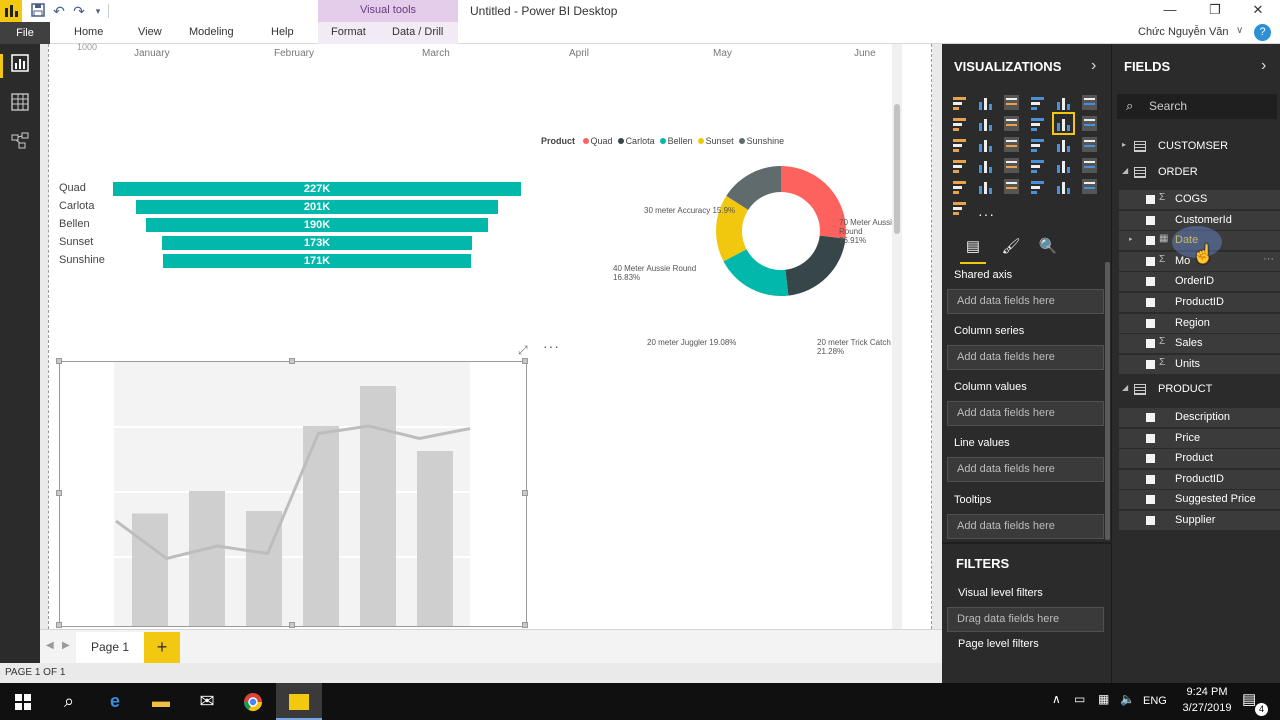  What do you see at coordinates (299, 701) in the screenshot?
I see `power-bi-taskbar-icon` at bounding box center [299, 701].